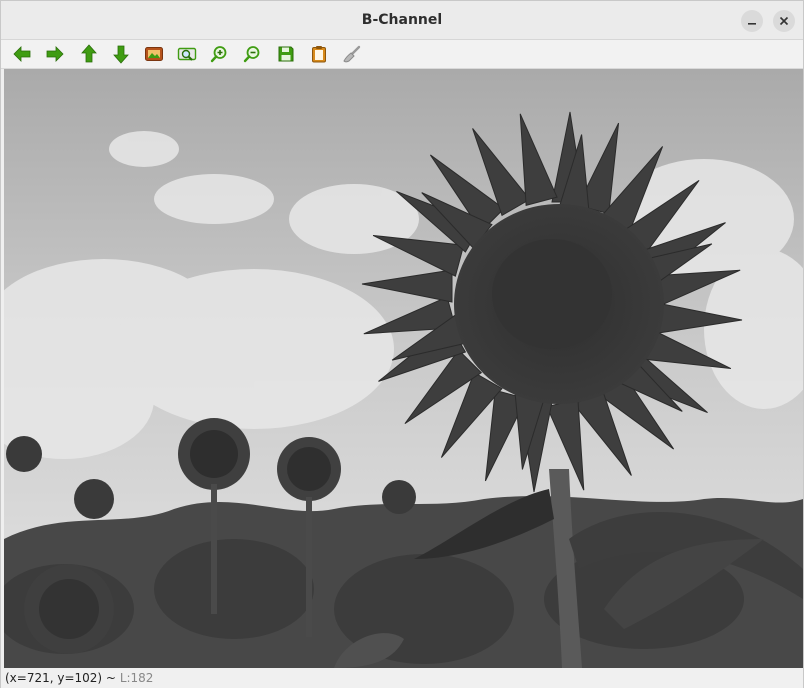 This screenshot has width=804, height=688. I want to click on pan-down-button, so click(121, 54).